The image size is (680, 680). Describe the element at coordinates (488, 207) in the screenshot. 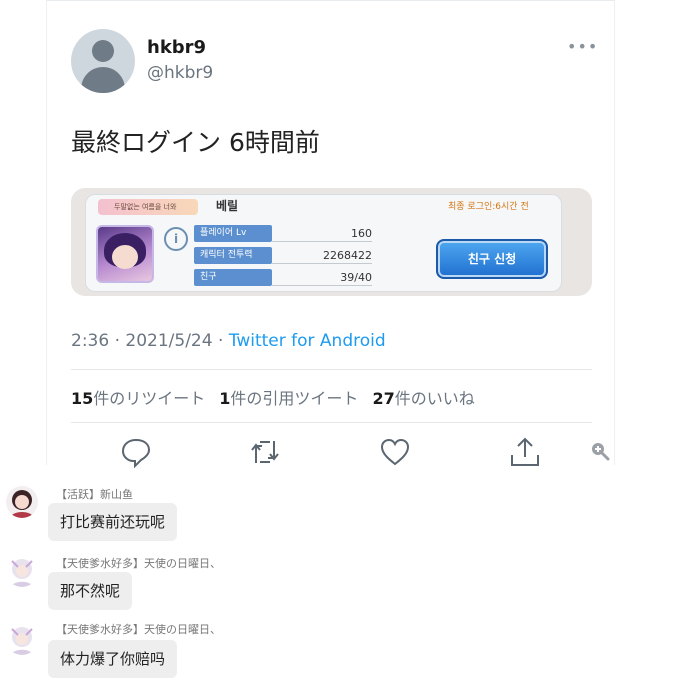

I see `last-login-text: 최종 로그인:6시간 전` at that location.